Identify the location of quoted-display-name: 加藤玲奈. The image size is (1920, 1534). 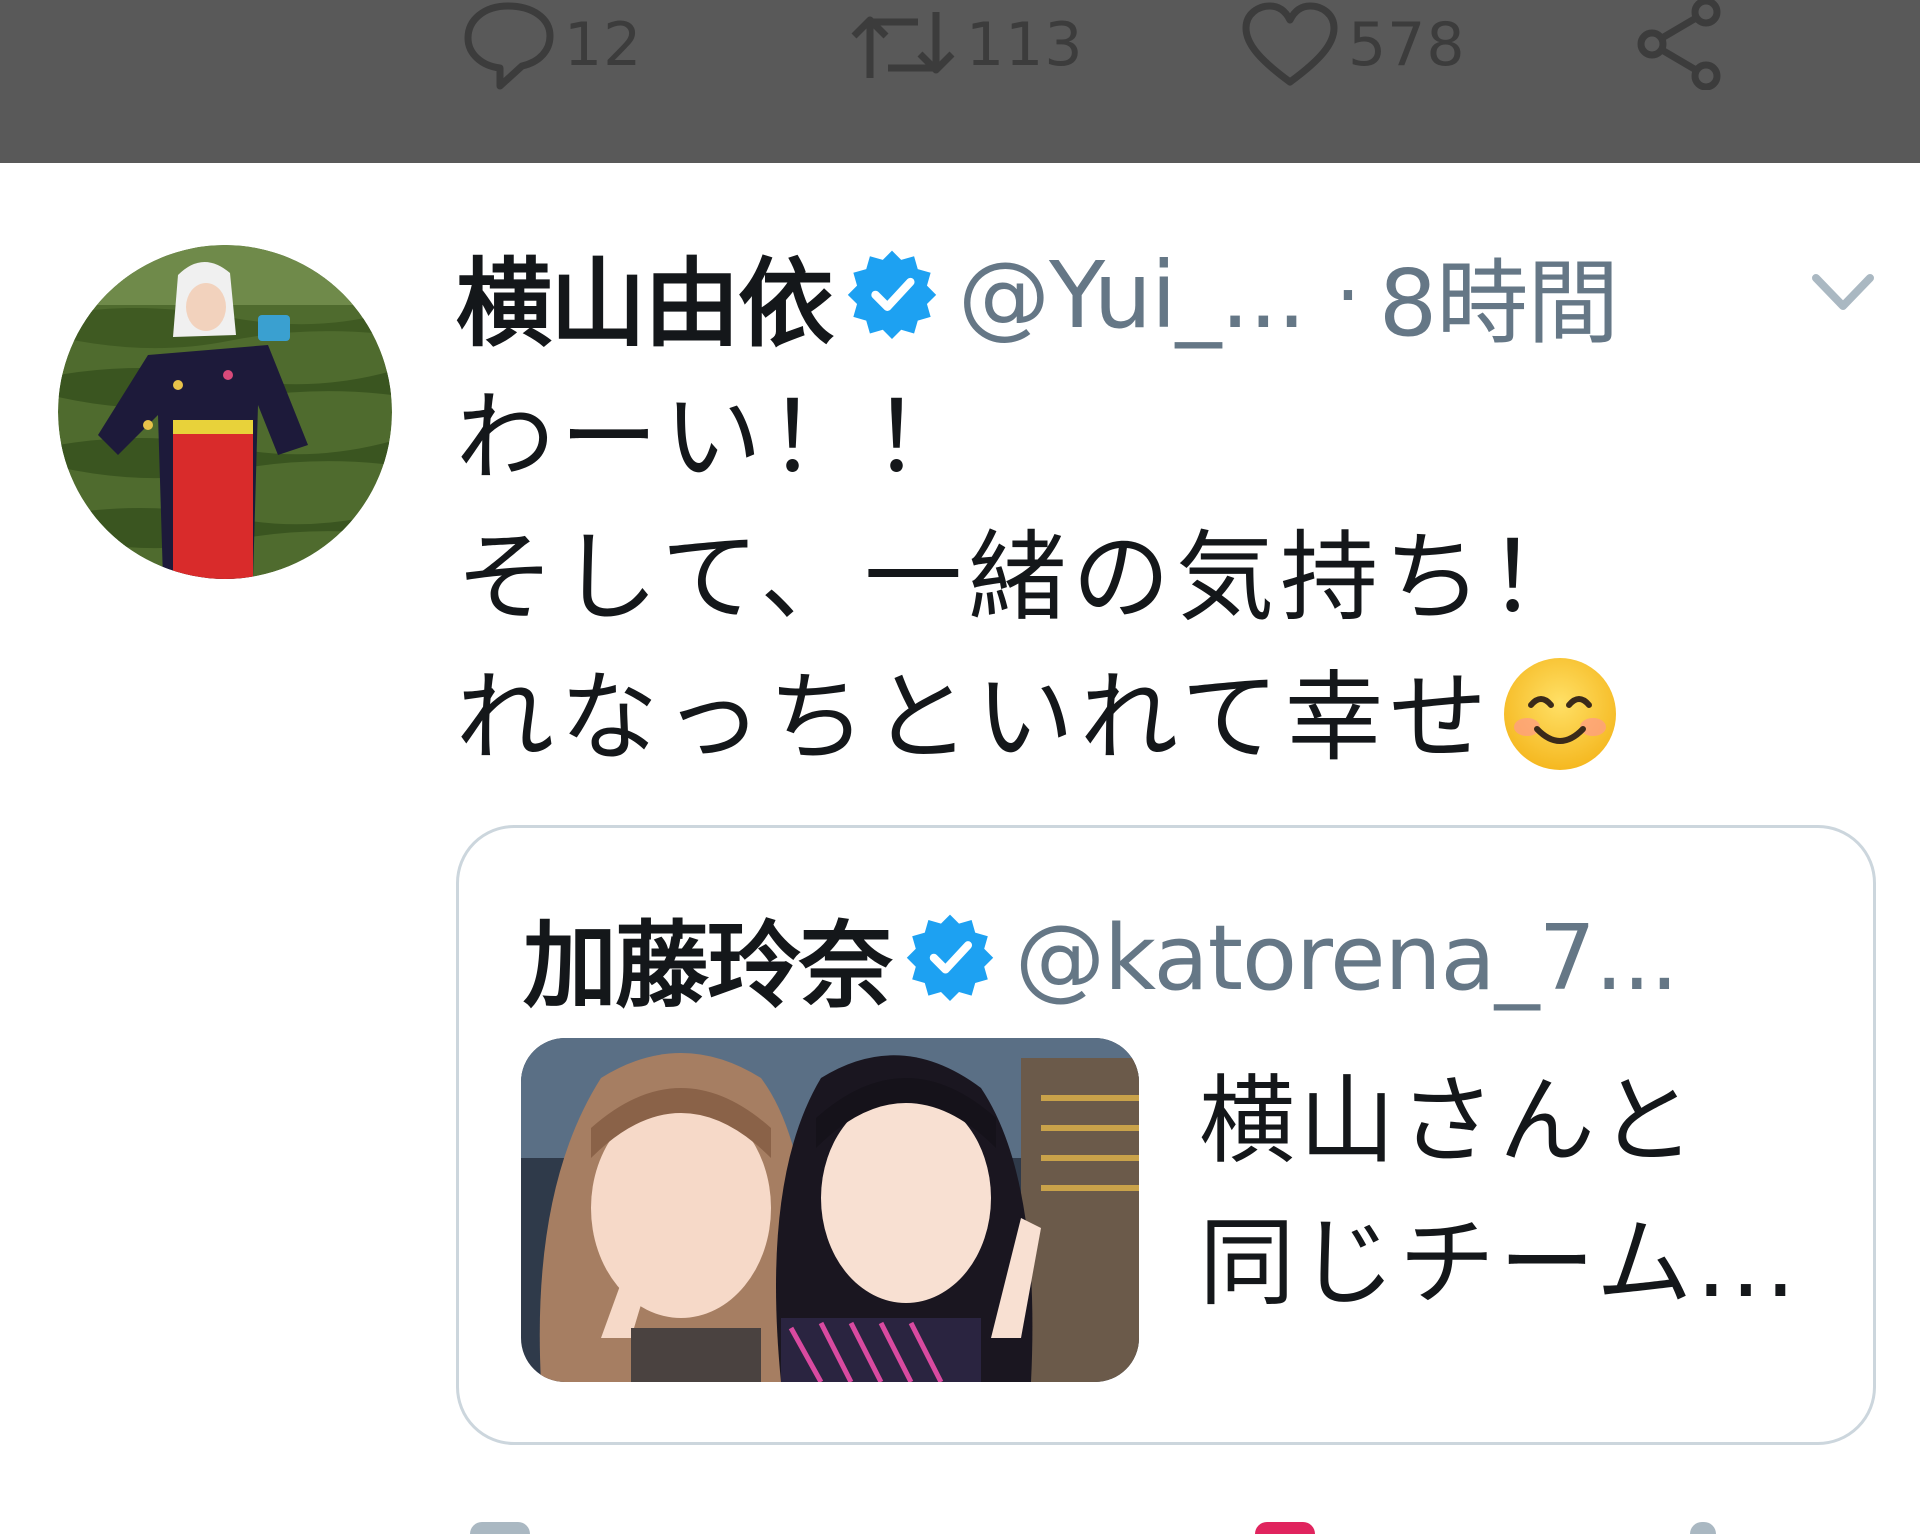
(708, 966).